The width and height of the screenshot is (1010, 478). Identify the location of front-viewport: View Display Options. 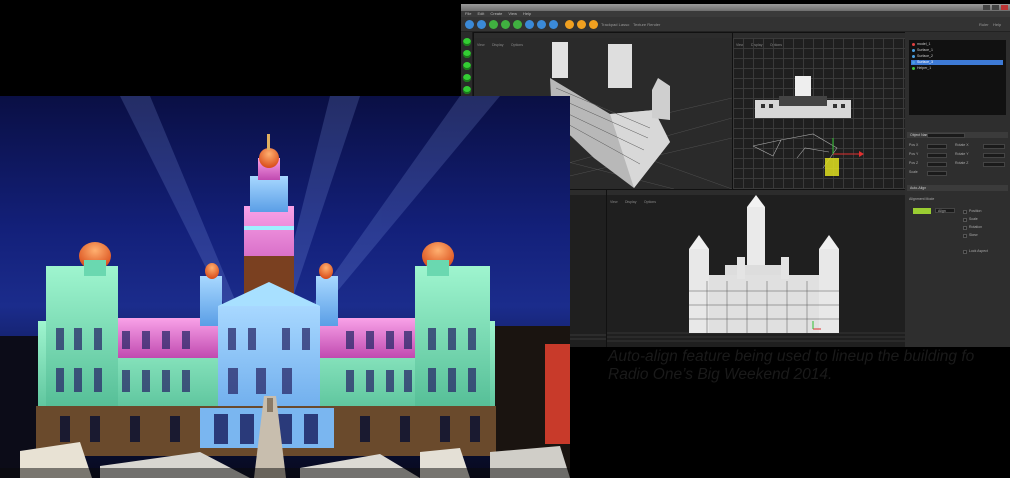
(756, 268).